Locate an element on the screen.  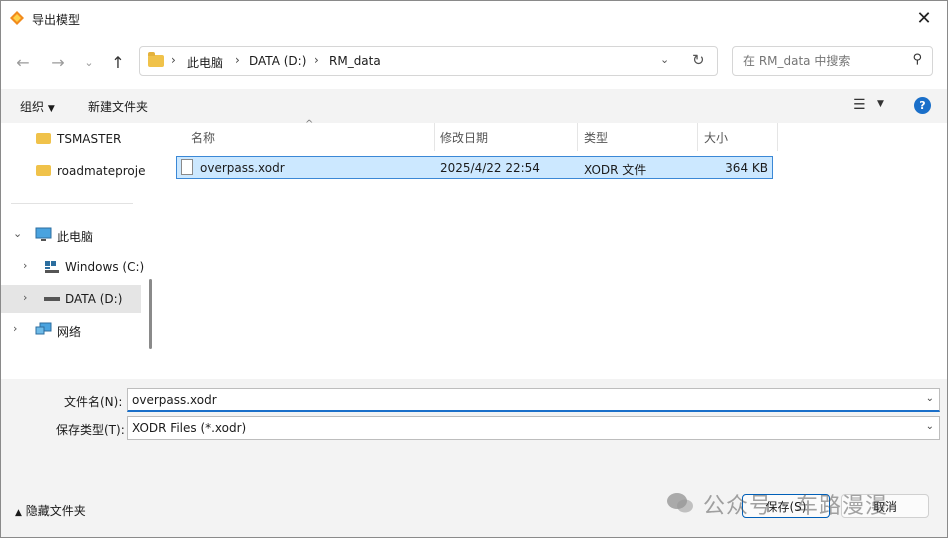
sidebar-item-windows-c: › Windows (C:) is located at coordinates (73, 267).